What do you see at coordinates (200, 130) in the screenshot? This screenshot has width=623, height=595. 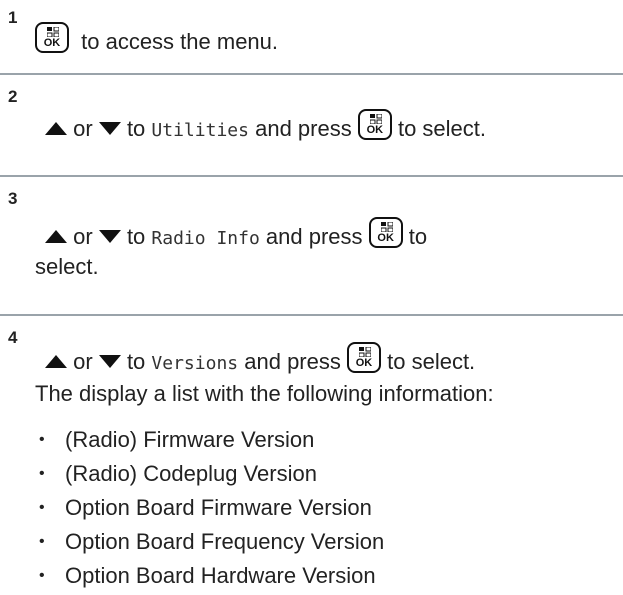 I see `menu-item-utilities: Utilities` at bounding box center [200, 130].